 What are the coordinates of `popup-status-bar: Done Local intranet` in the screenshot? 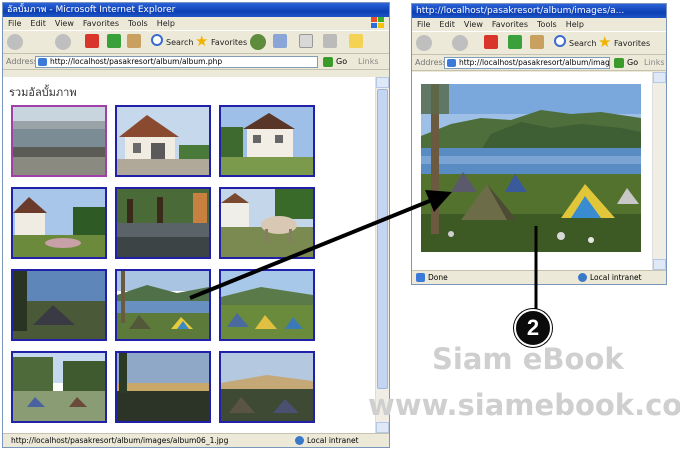 It's located at (539, 277).